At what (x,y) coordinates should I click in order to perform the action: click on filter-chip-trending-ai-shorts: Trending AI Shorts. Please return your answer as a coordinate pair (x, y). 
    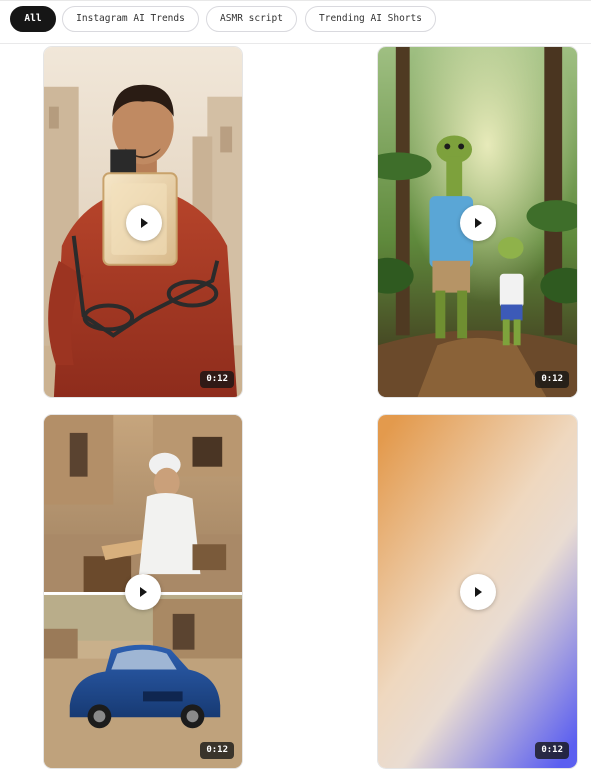
    Looking at the image, I should click on (370, 19).